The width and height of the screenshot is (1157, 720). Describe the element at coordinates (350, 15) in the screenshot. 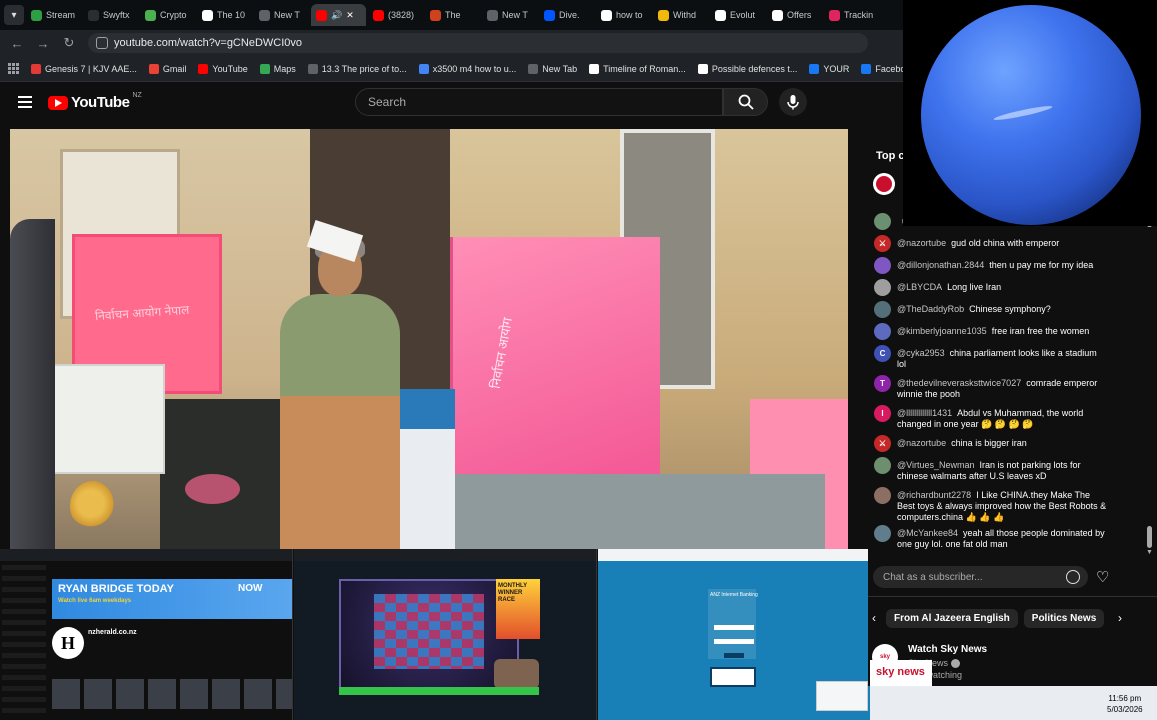

I see `tab-close-icon: ✕` at that location.